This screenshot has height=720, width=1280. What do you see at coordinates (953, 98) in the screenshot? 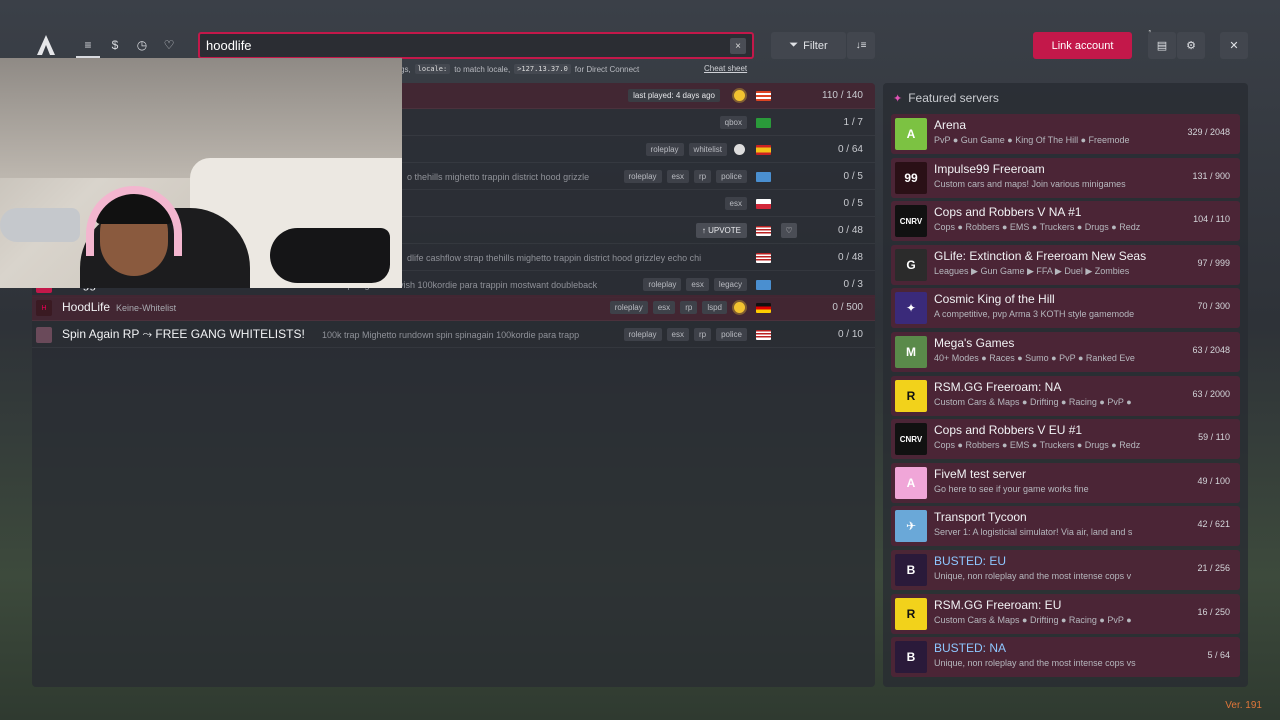
I see `featured-title-text: Featured servers` at bounding box center [953, 98].